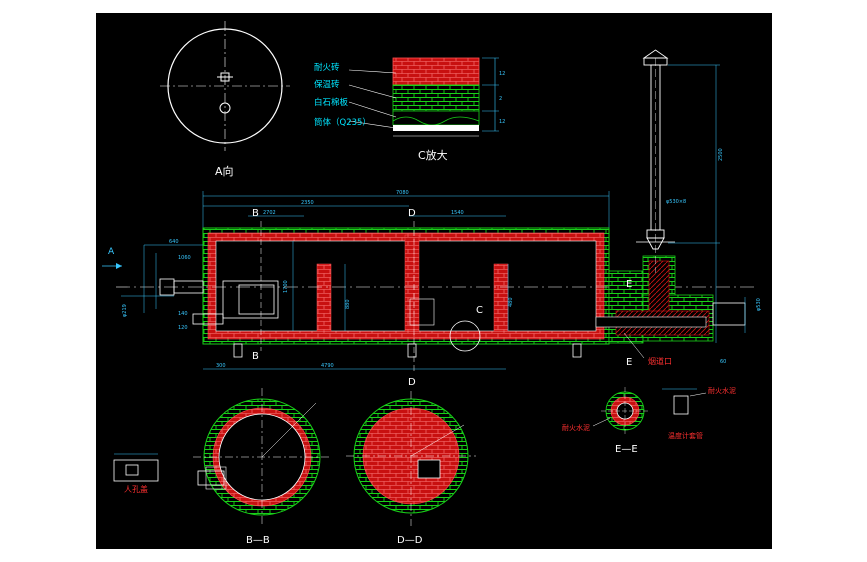 The image size is (867, 562). I want to click on section-mark-c: C, so click(479, 310).